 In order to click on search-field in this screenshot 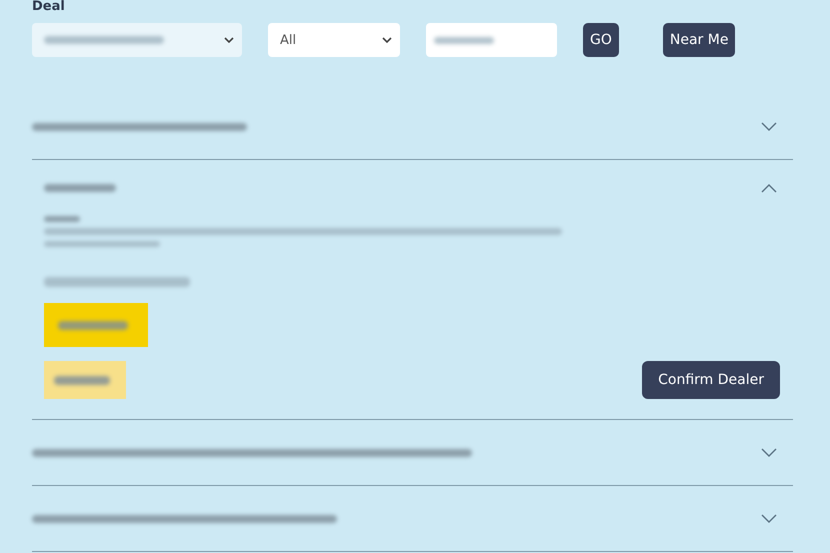, I will do `click(491, 40)`.